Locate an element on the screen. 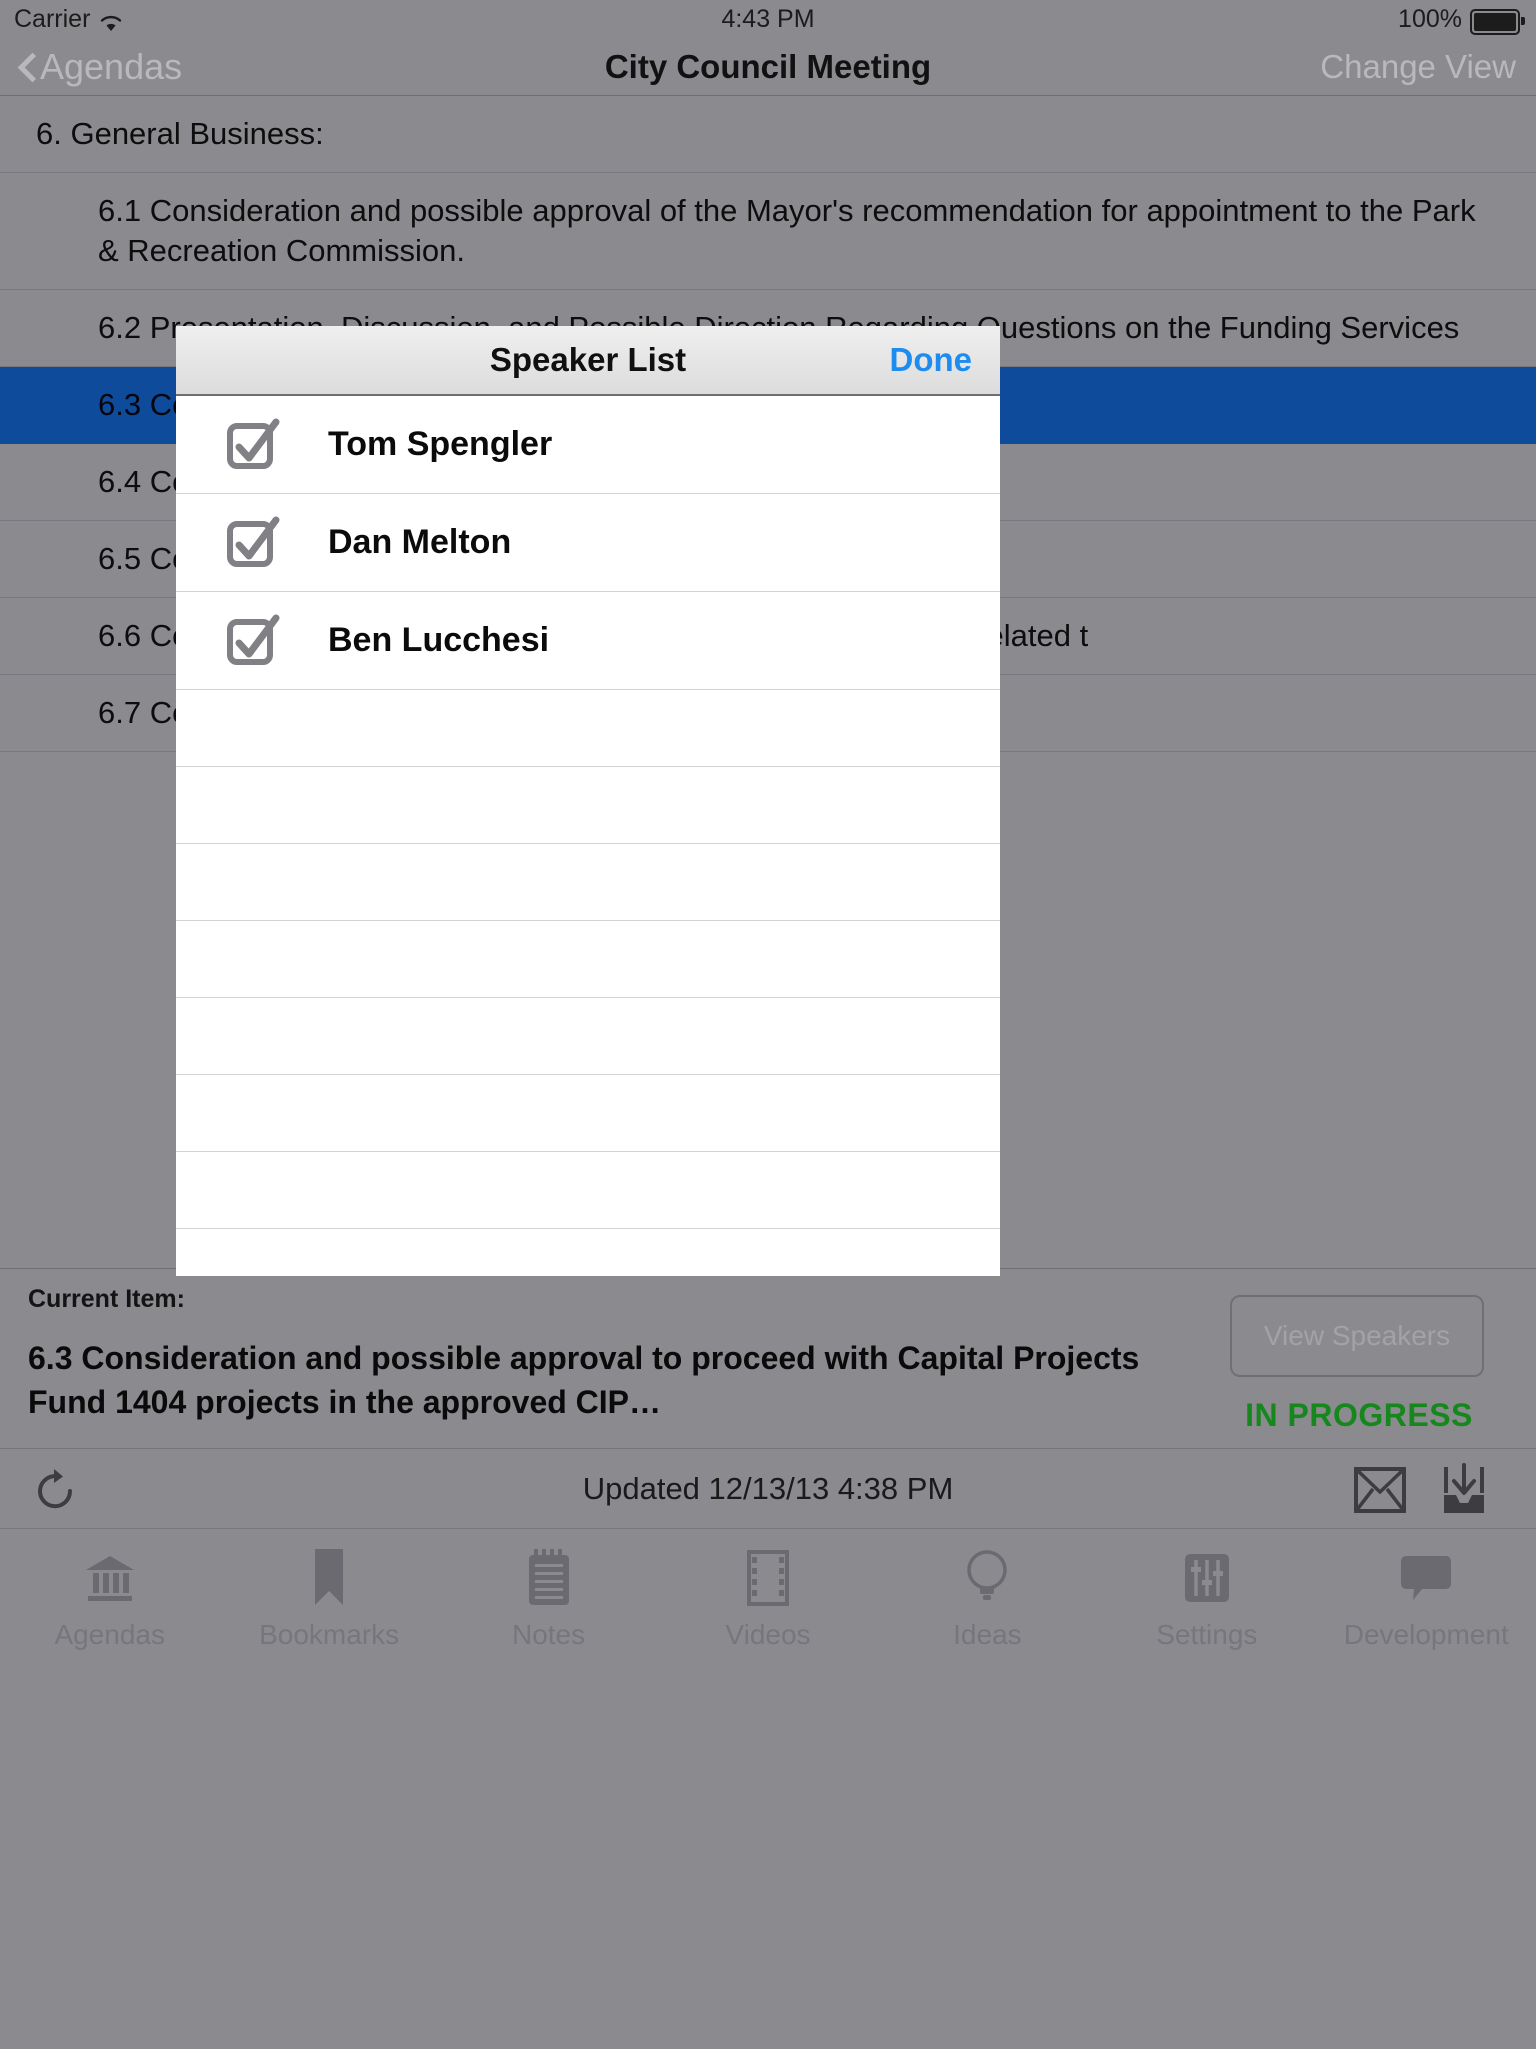 The image size is (1536, 2049). view-speakers-button: View Speakers is located at coordinates (1357, 1336).